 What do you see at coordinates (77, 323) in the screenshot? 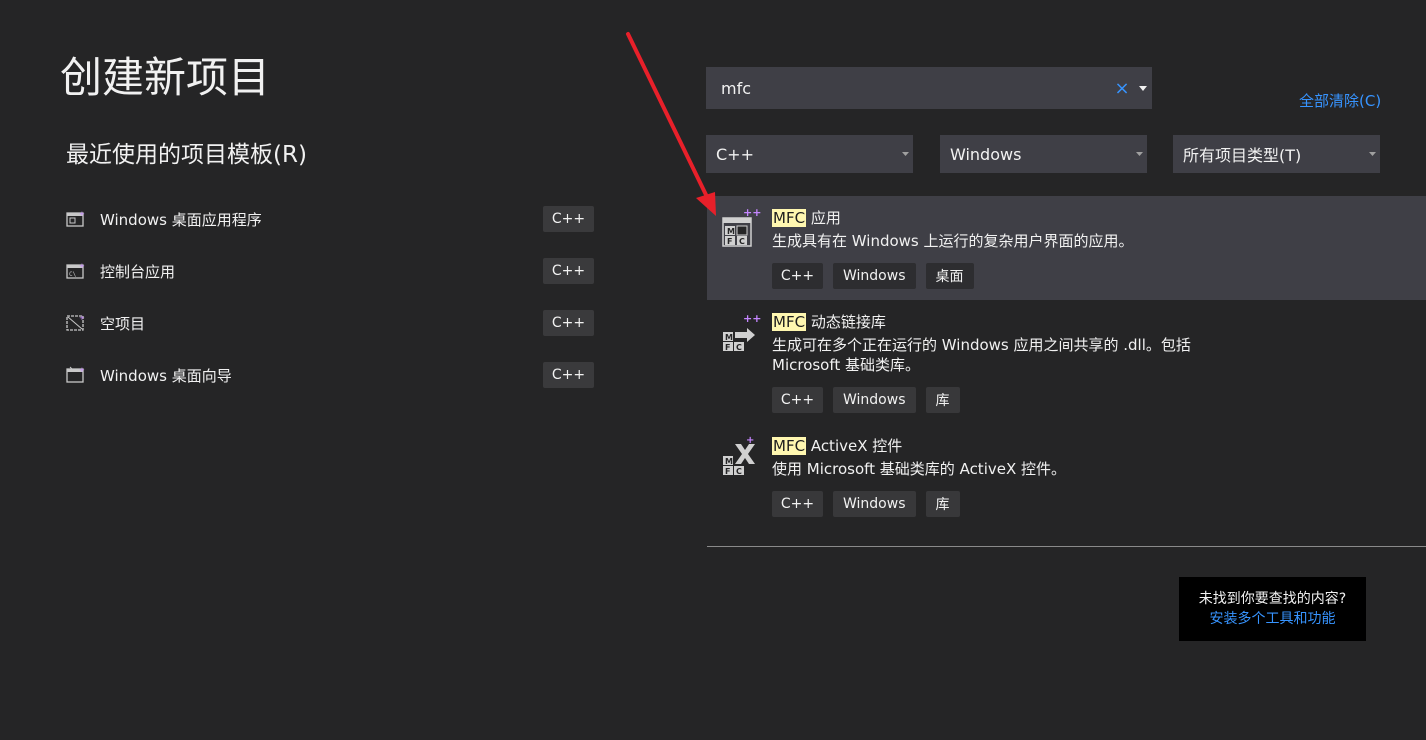
I see `empty-project-icon: +` at bounding box center [77, 323].